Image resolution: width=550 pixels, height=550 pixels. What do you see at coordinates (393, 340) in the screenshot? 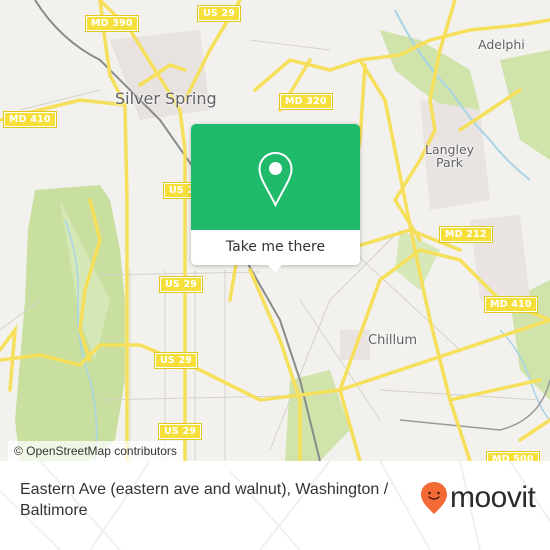
I see `place-label-chillum: Chillum` at bounding box center [393, 340].